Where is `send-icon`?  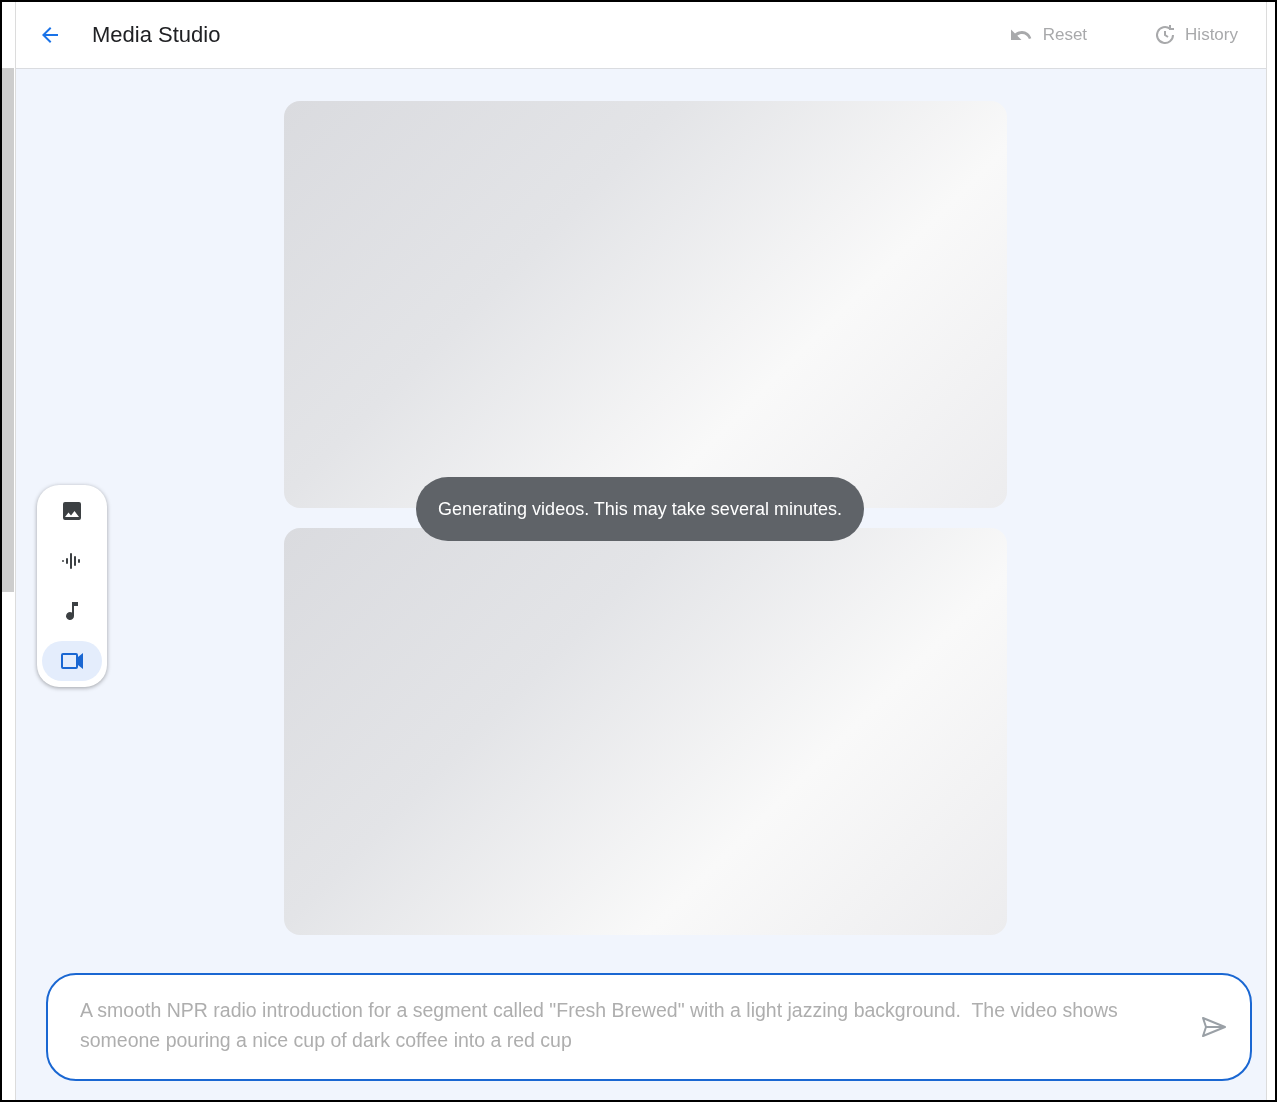
send-icon is located at coordinates (1214, 1027).